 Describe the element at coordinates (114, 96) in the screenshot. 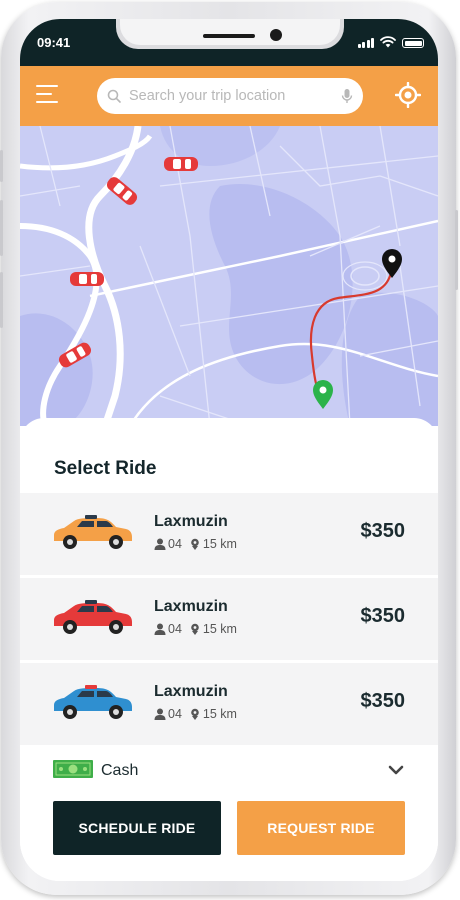

I see `search-icon` at that location.